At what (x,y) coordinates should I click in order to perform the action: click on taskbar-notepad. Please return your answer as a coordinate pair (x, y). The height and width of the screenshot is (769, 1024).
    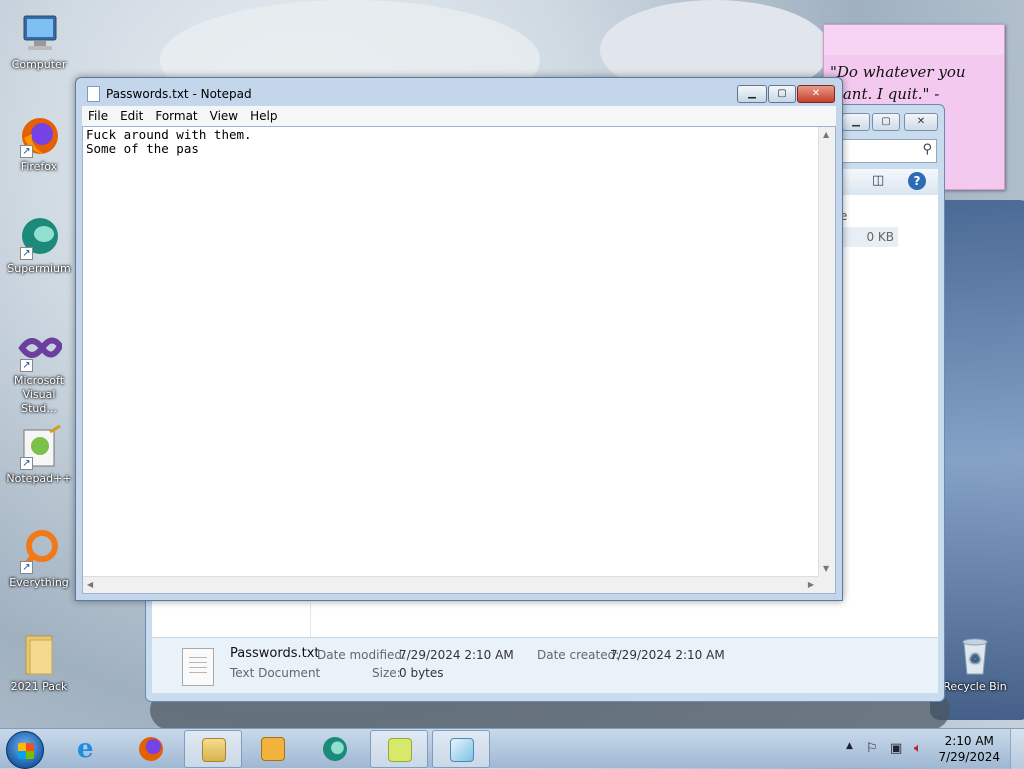
    Looking at the image, I should click on (461, 749).